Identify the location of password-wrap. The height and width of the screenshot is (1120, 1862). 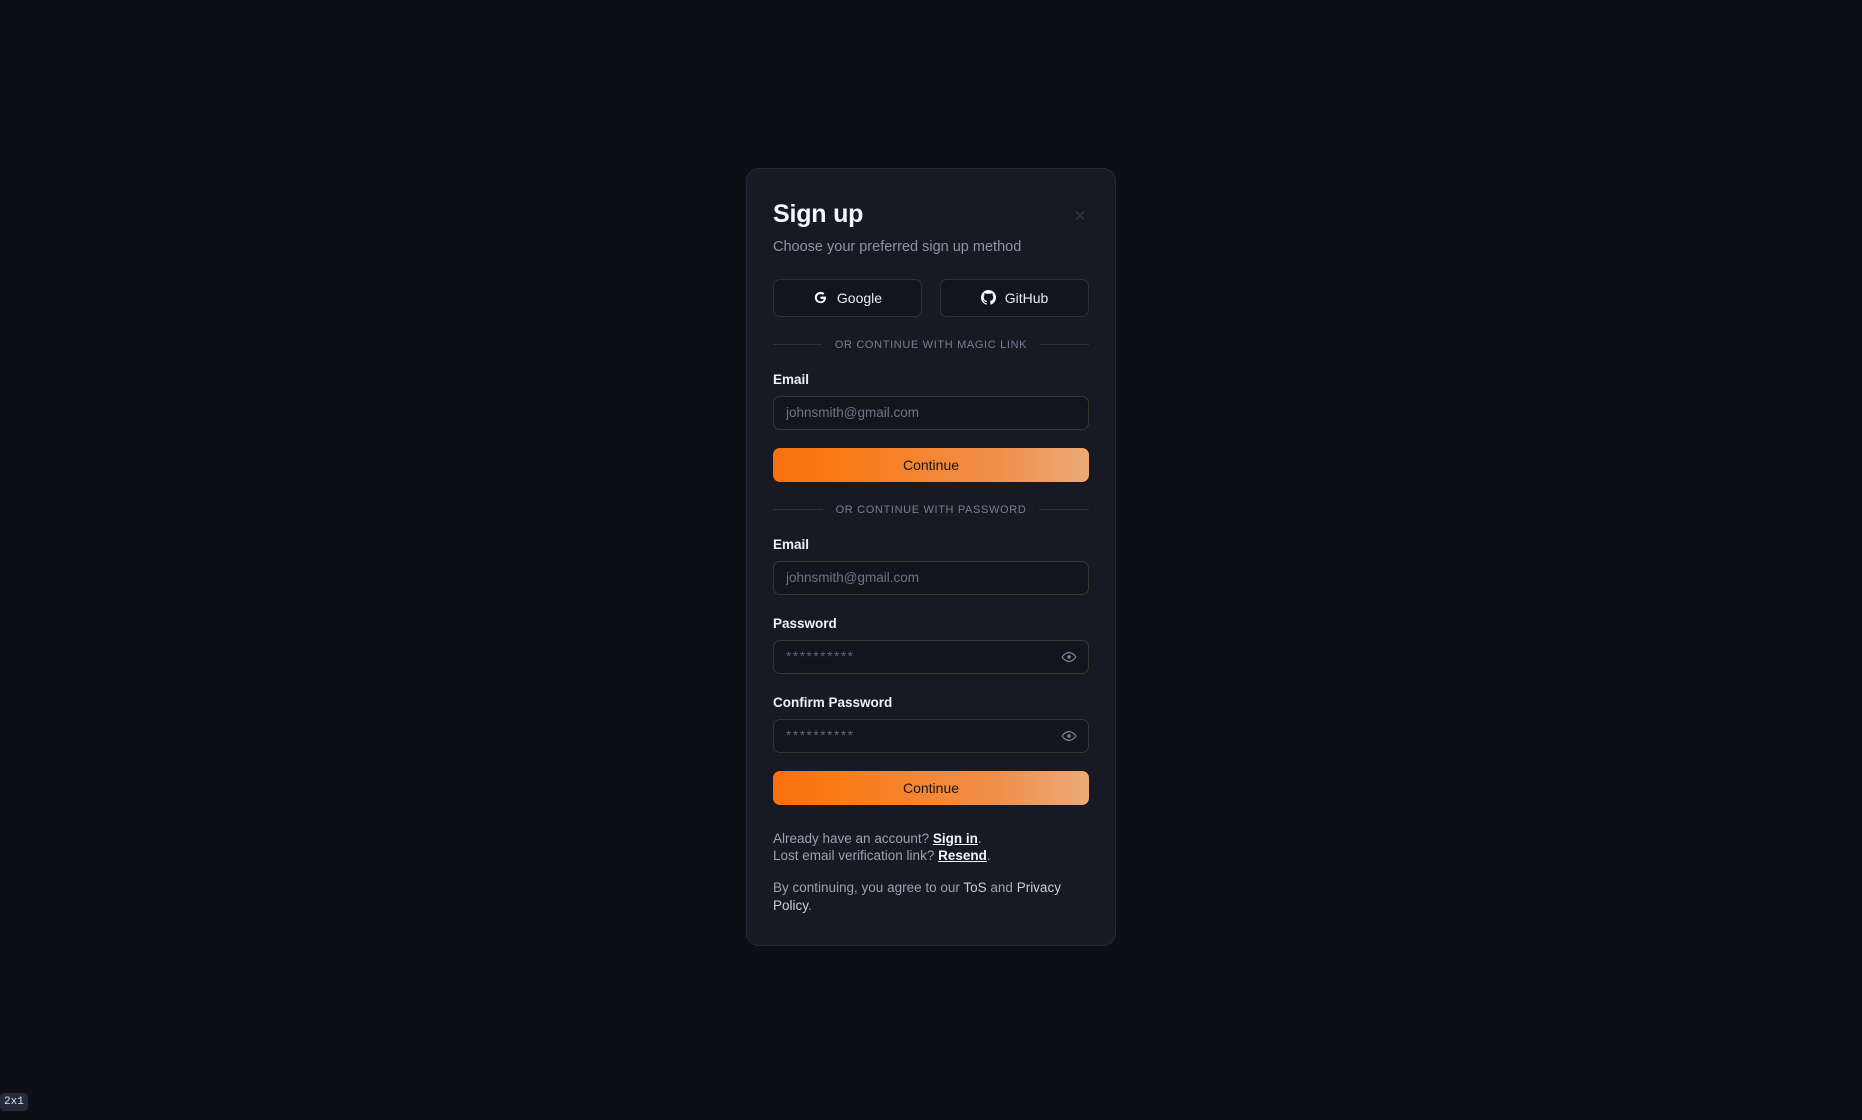
(931, 656).